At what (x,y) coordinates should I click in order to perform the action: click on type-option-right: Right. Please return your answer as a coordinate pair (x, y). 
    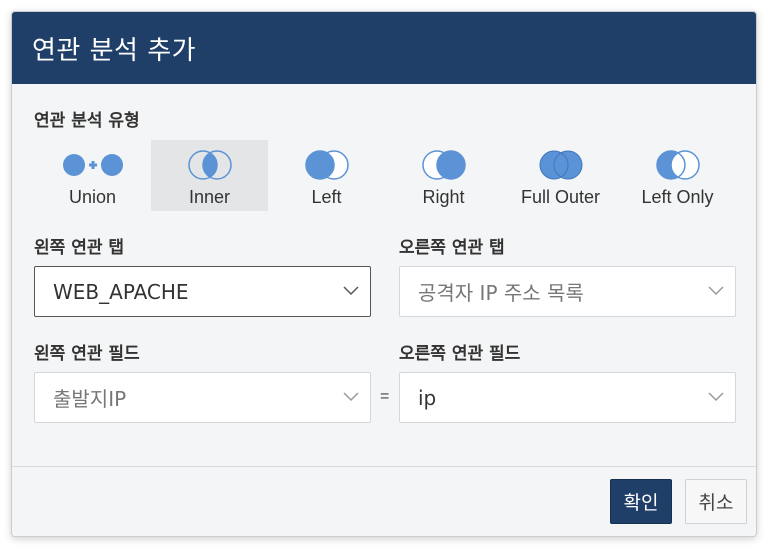
    Looking at the image, I should click on (443, 175).